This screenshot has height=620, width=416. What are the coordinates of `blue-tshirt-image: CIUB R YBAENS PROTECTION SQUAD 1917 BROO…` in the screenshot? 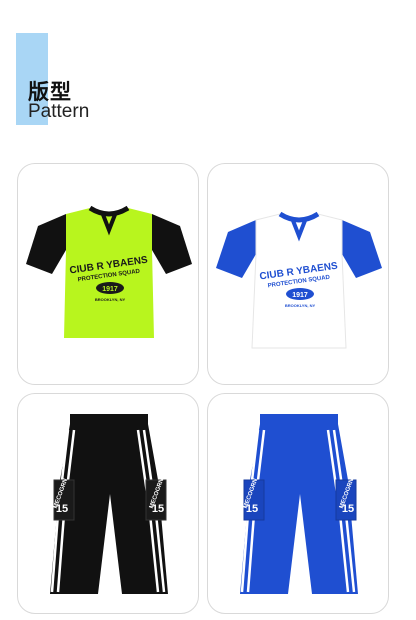 It's located at (299, 280).